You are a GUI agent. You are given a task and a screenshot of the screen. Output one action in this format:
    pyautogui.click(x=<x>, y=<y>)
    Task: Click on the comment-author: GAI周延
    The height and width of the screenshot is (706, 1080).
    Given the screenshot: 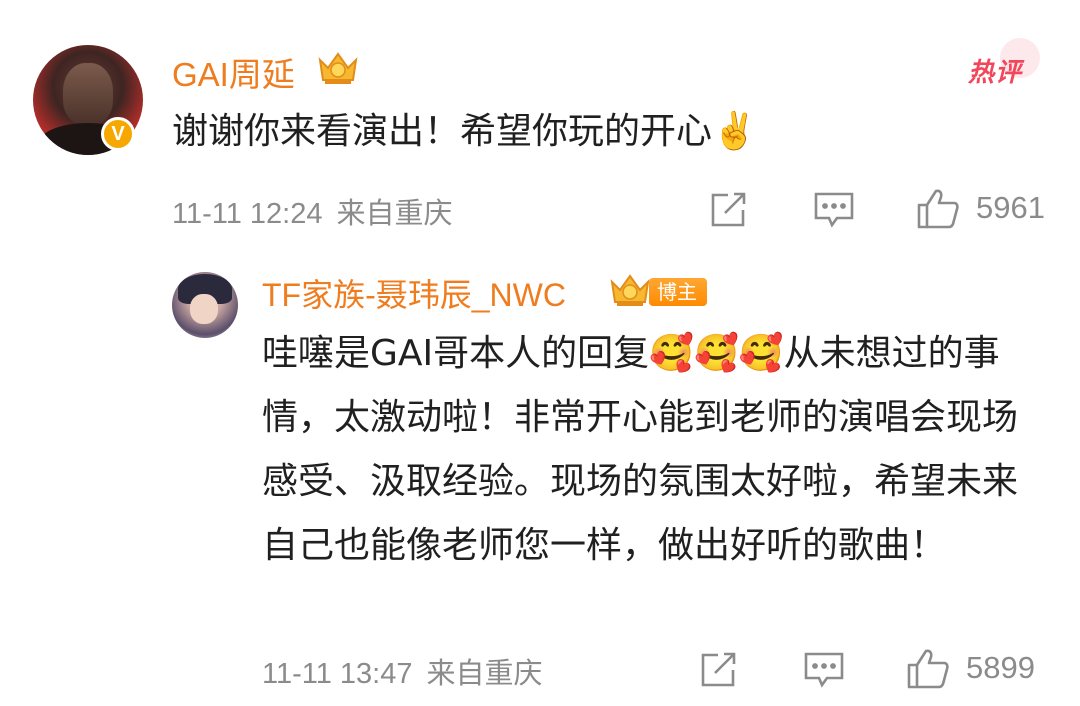 What is the action you would take?
    pyautogui.click(x=233, y=72)
    